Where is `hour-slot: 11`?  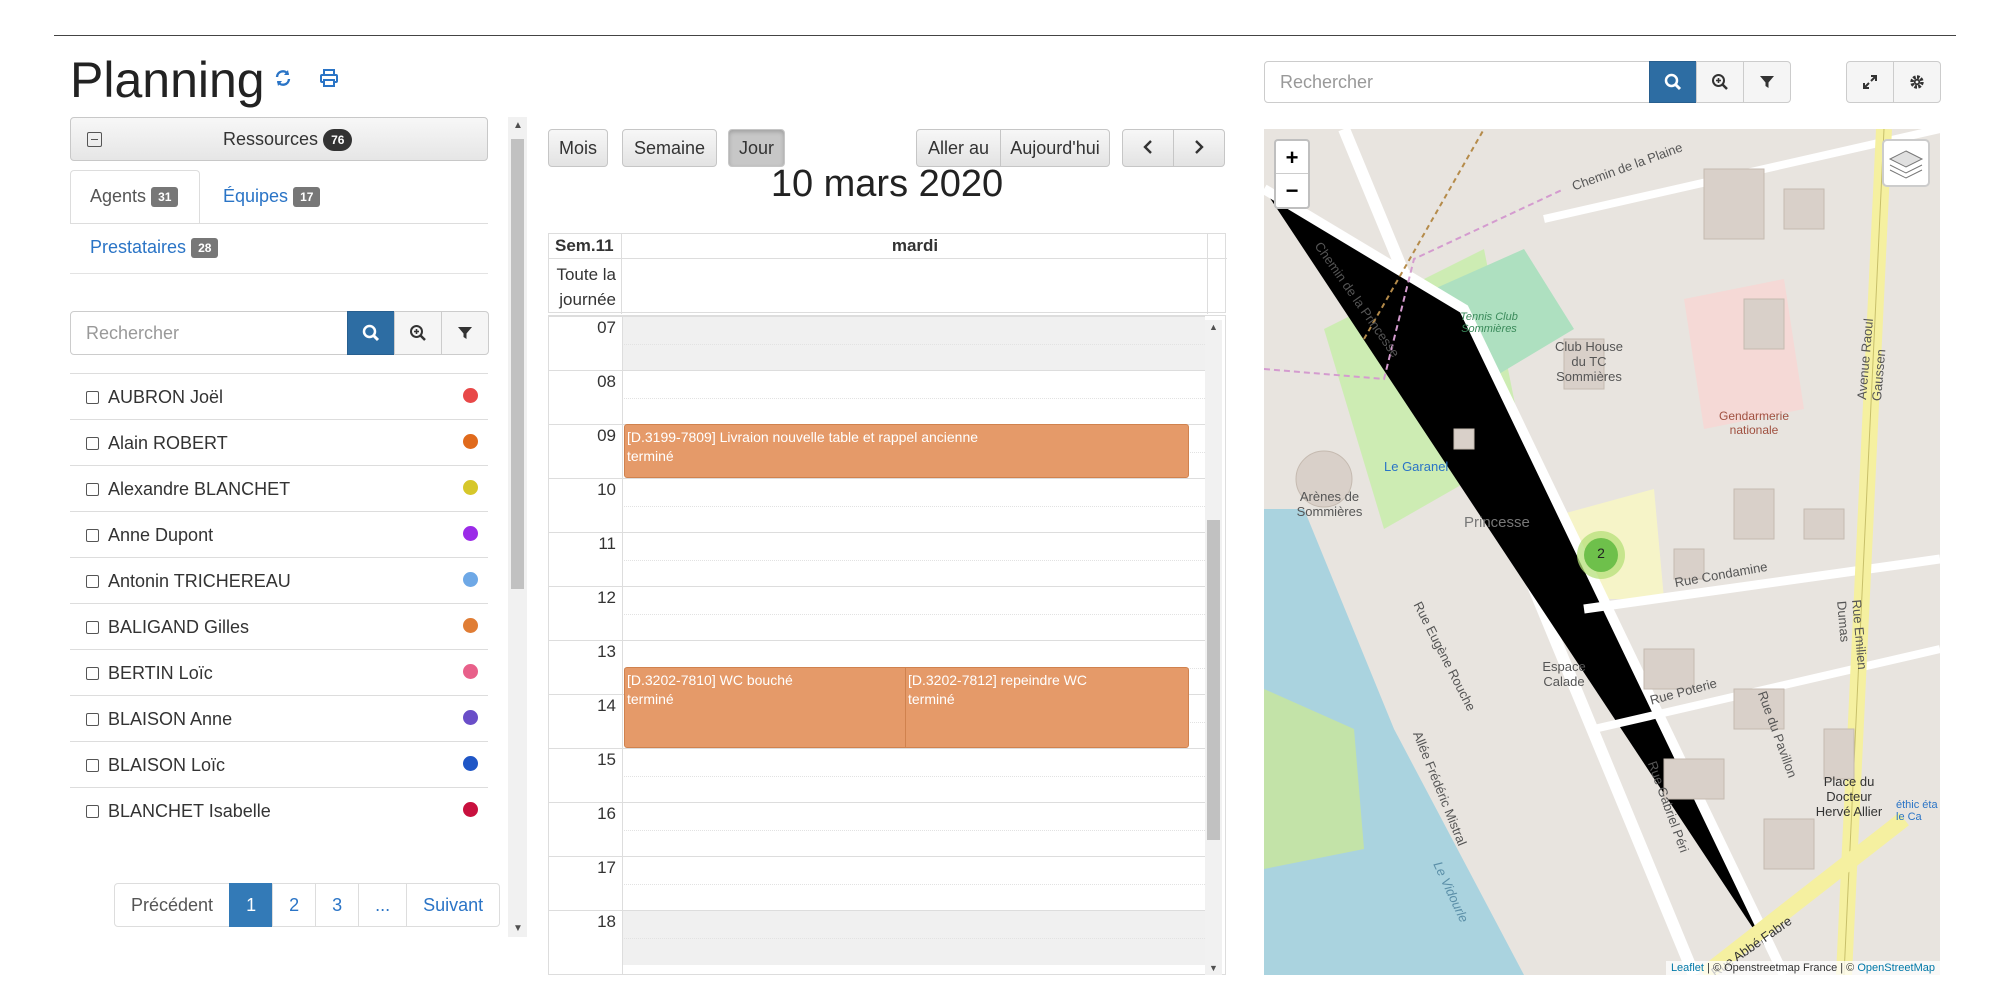 hour-slot: 11 is located at coordinates (877, 559).